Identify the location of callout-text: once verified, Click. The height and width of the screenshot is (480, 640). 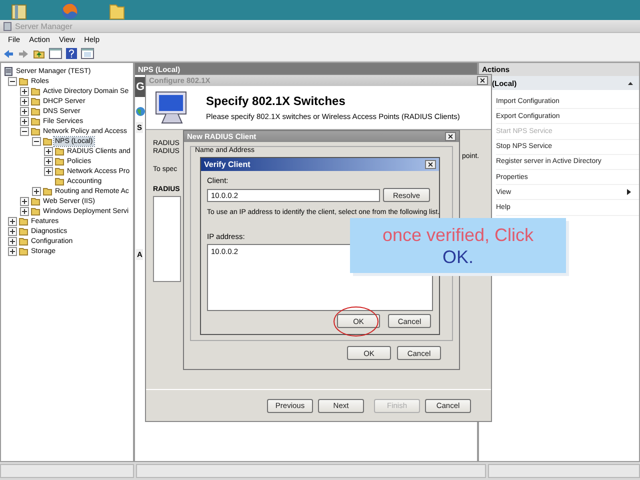
(458, 235).